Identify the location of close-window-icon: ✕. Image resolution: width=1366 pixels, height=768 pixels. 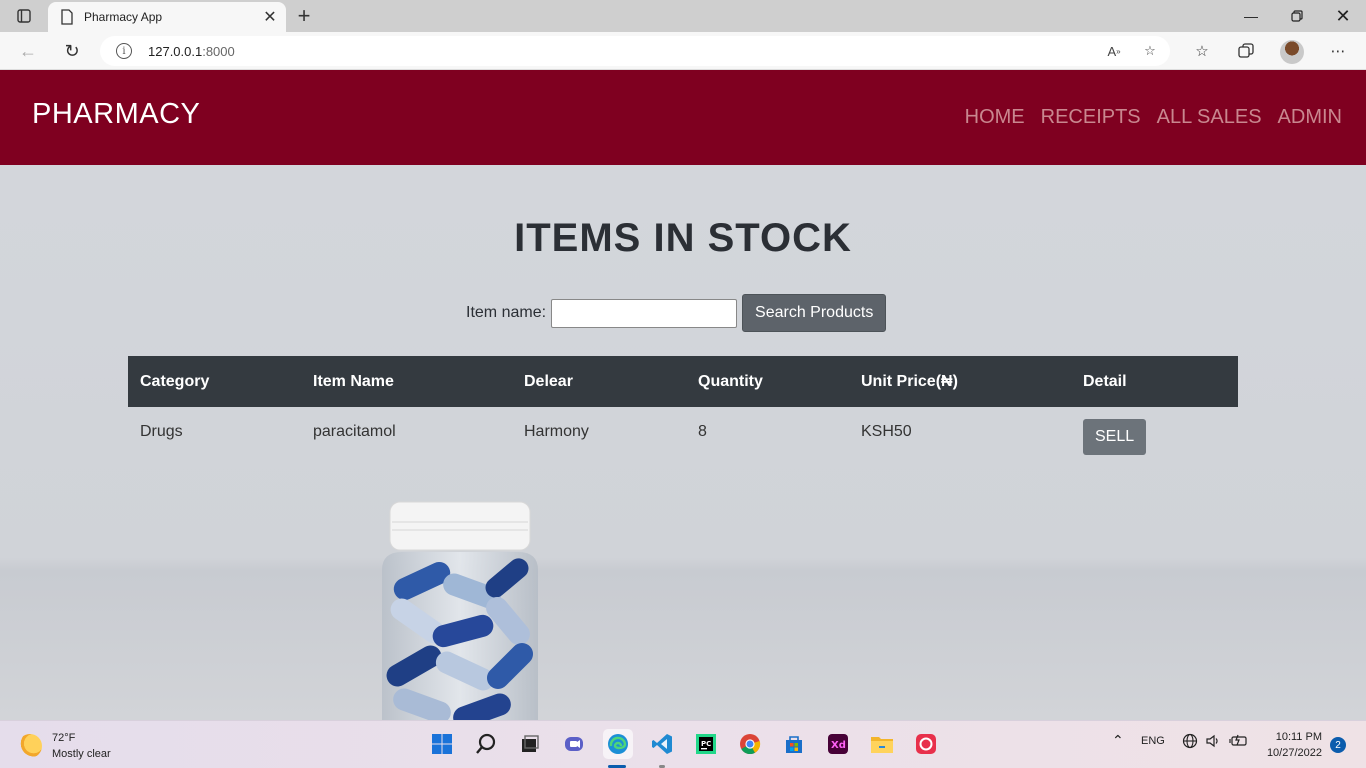
(1343, 16).